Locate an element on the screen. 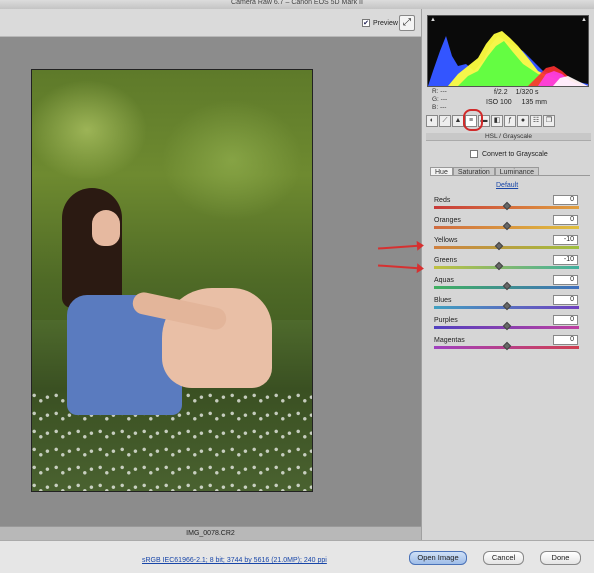  annotation-circle is located at coordinates (473, 120).